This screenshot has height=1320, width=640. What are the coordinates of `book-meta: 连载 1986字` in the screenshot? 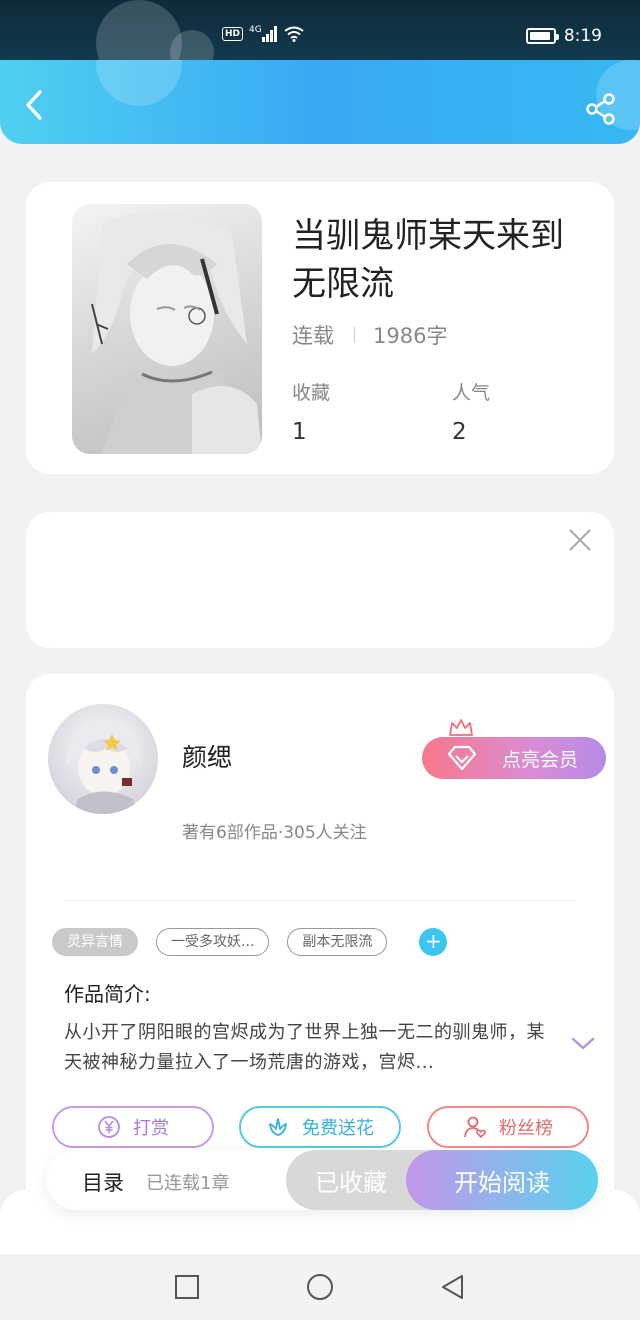 It's located at (369, 335).